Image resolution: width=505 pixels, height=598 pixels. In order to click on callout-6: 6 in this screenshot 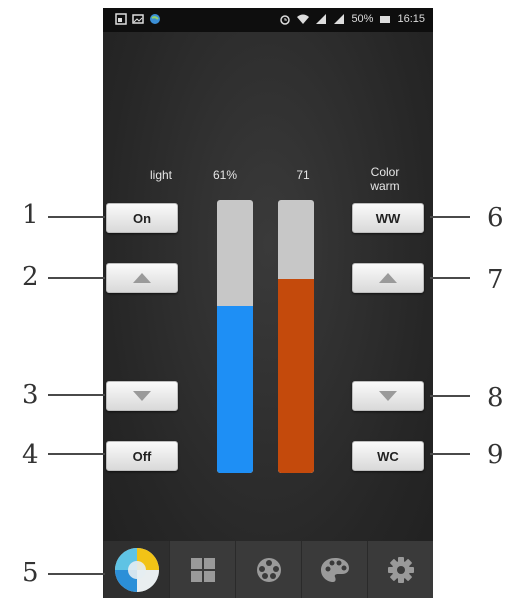, I will do `click(495, 218)`.